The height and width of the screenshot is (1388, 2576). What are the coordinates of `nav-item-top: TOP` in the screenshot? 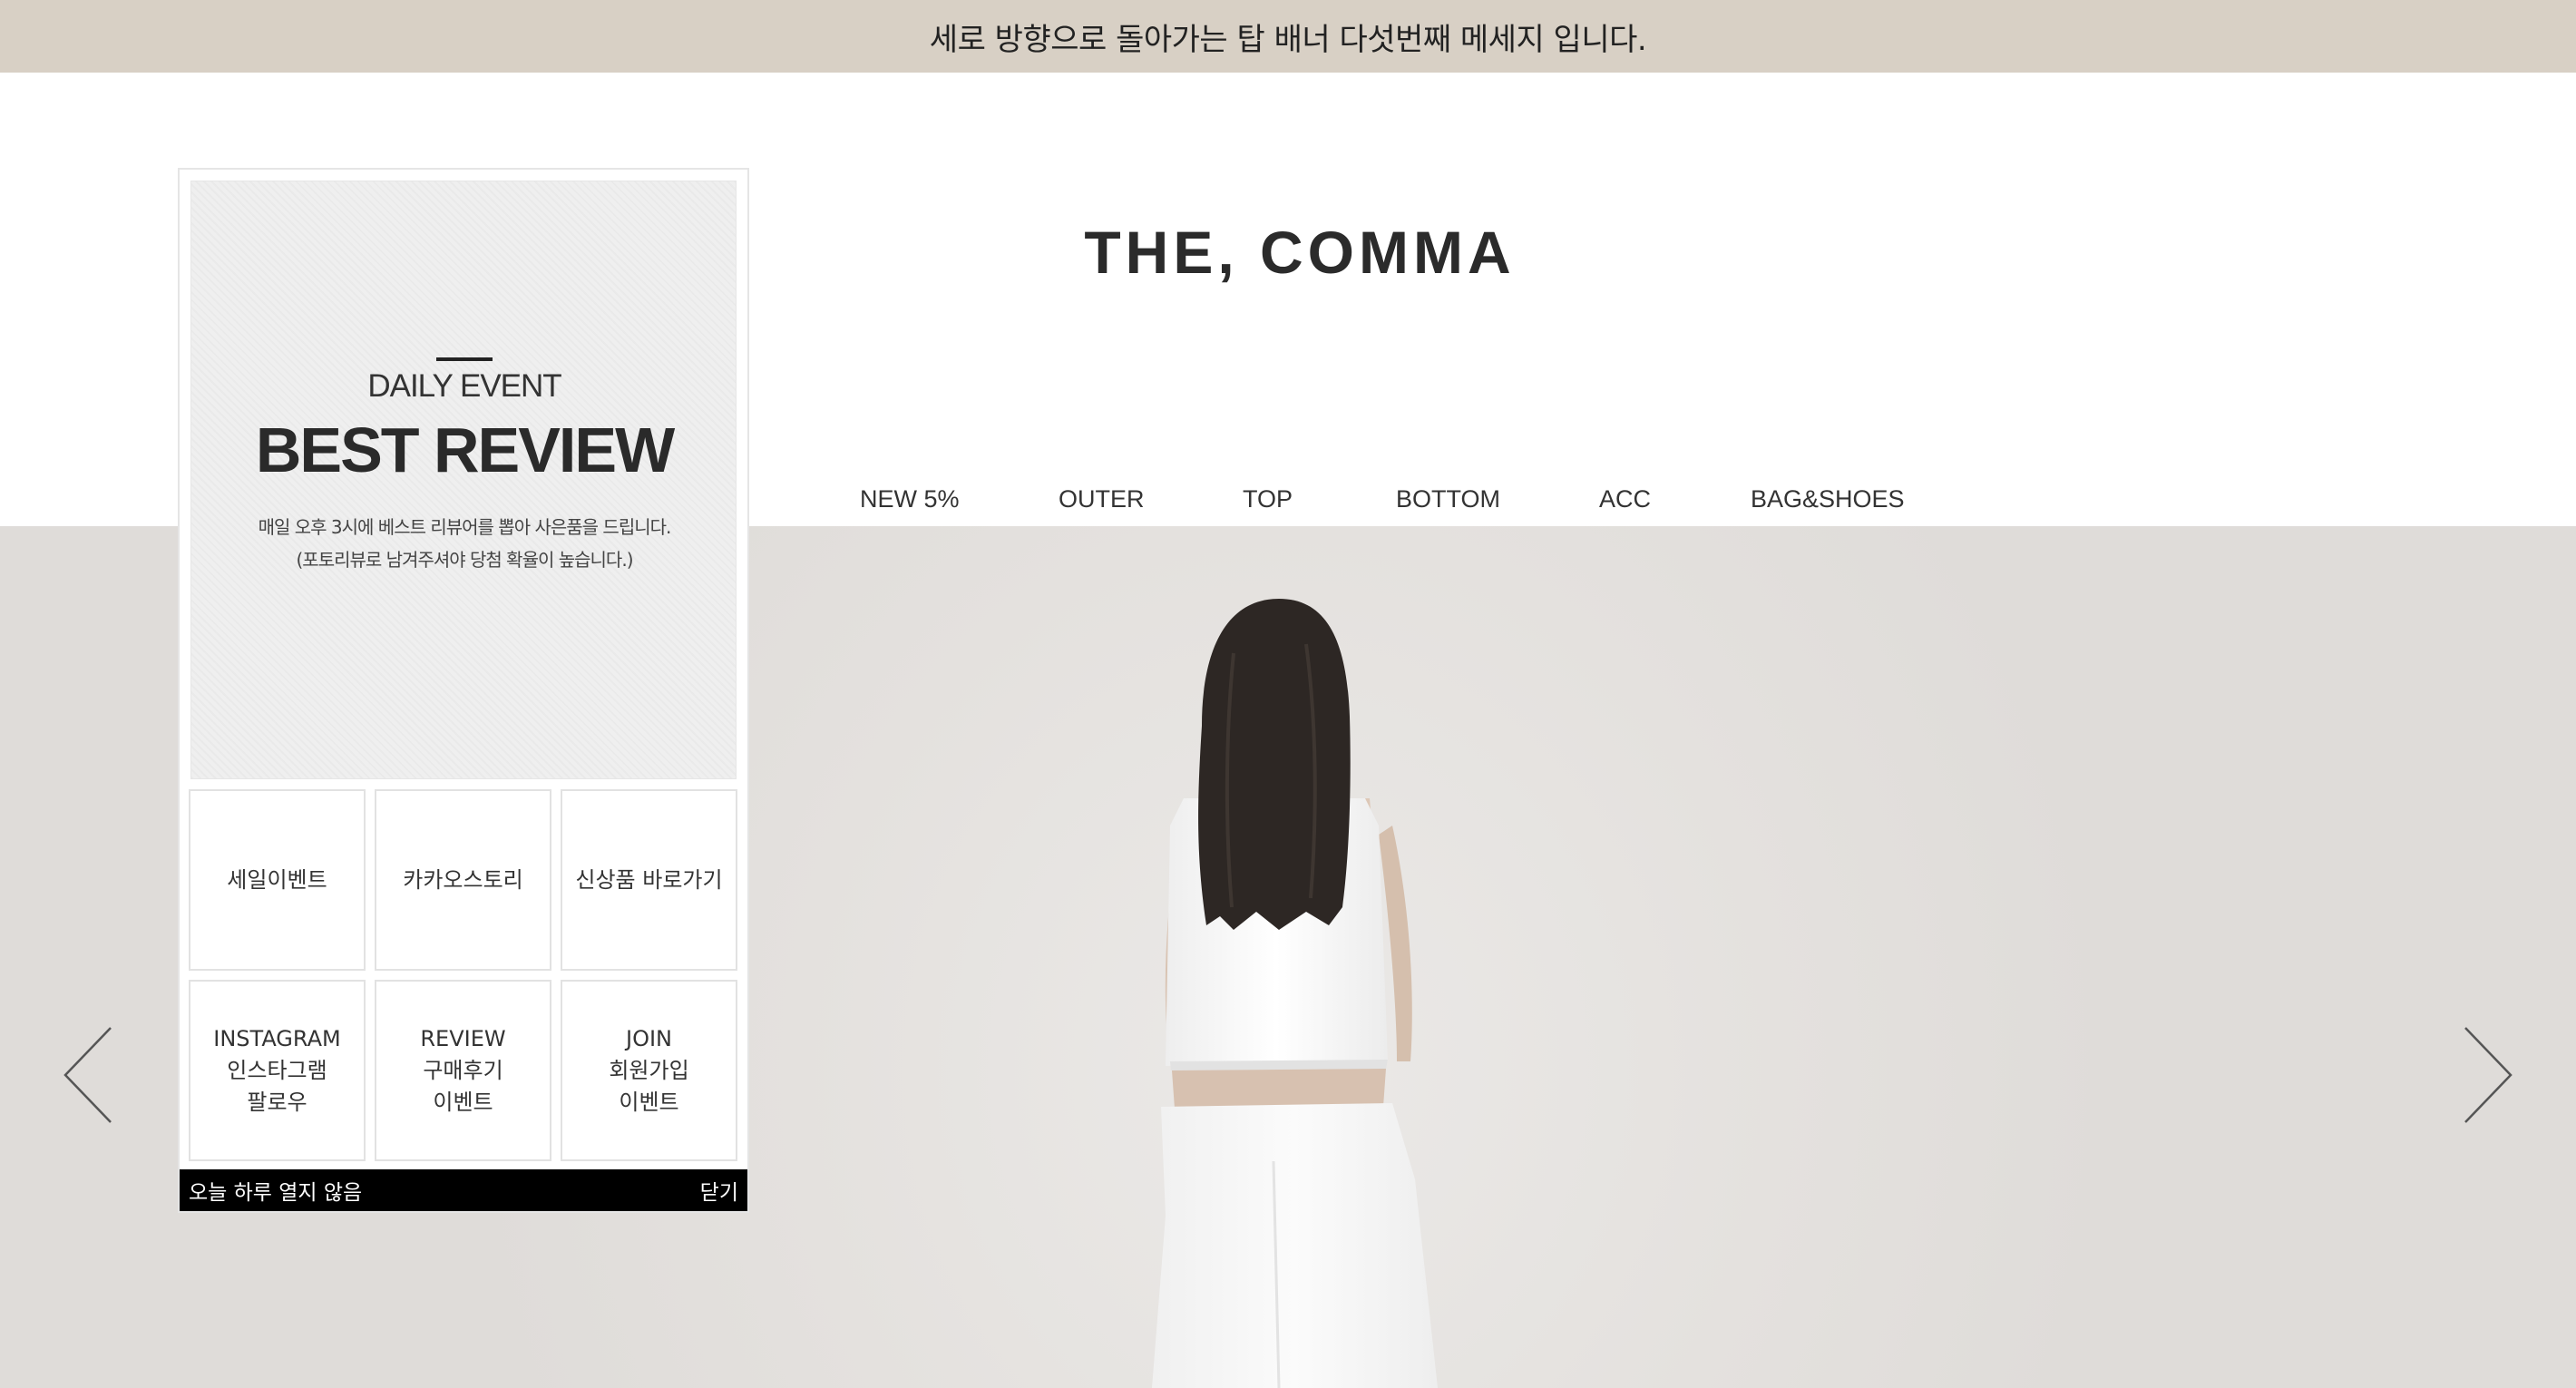 It's located at (1268, 499).